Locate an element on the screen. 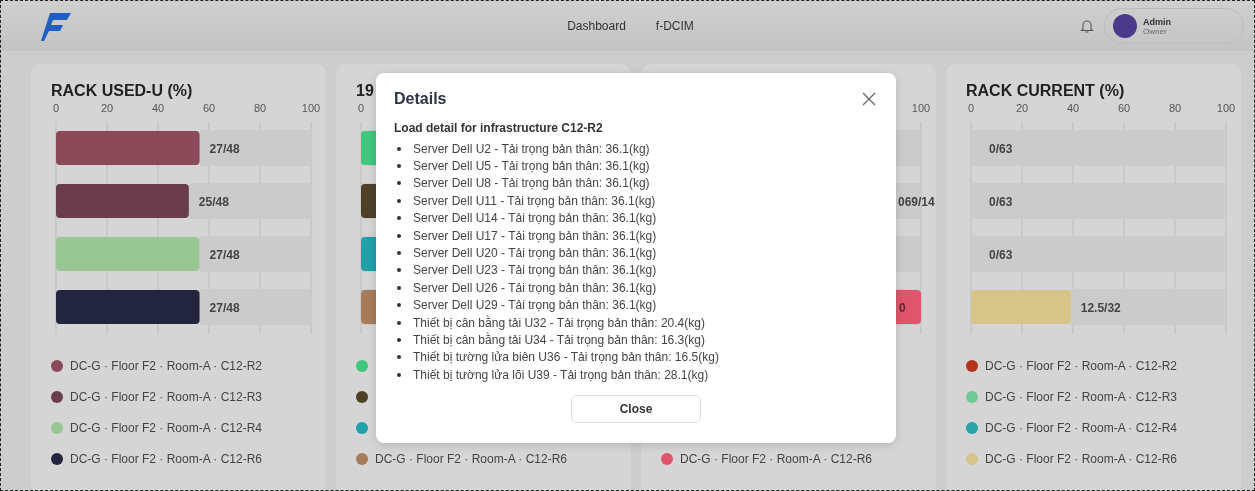 Image resolution: width=1255 pixels, height=491 pixels. close-icon is located at coordinates (869, 99).